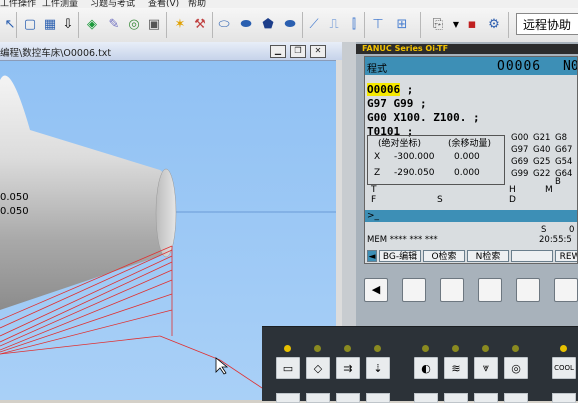  I want to click on inc-key: ⩔, so click(486, 368).